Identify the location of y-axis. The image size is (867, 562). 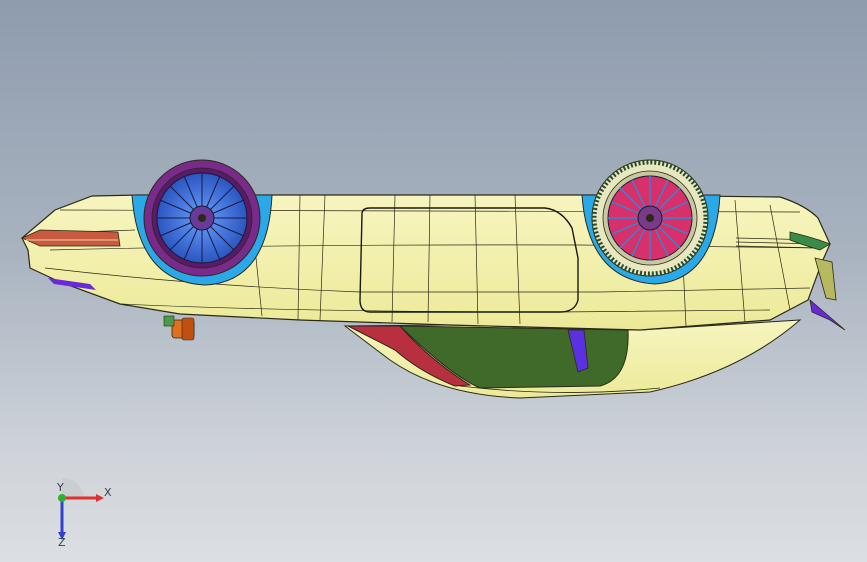
(62, 498).